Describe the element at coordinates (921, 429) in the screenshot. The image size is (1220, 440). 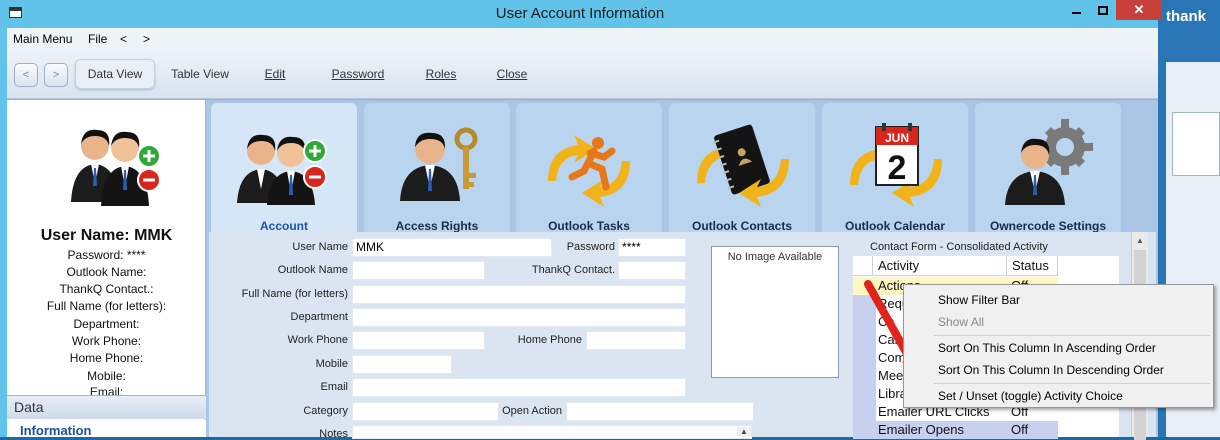
I see `grid-cell-activity: Emailer Opens` at that location.